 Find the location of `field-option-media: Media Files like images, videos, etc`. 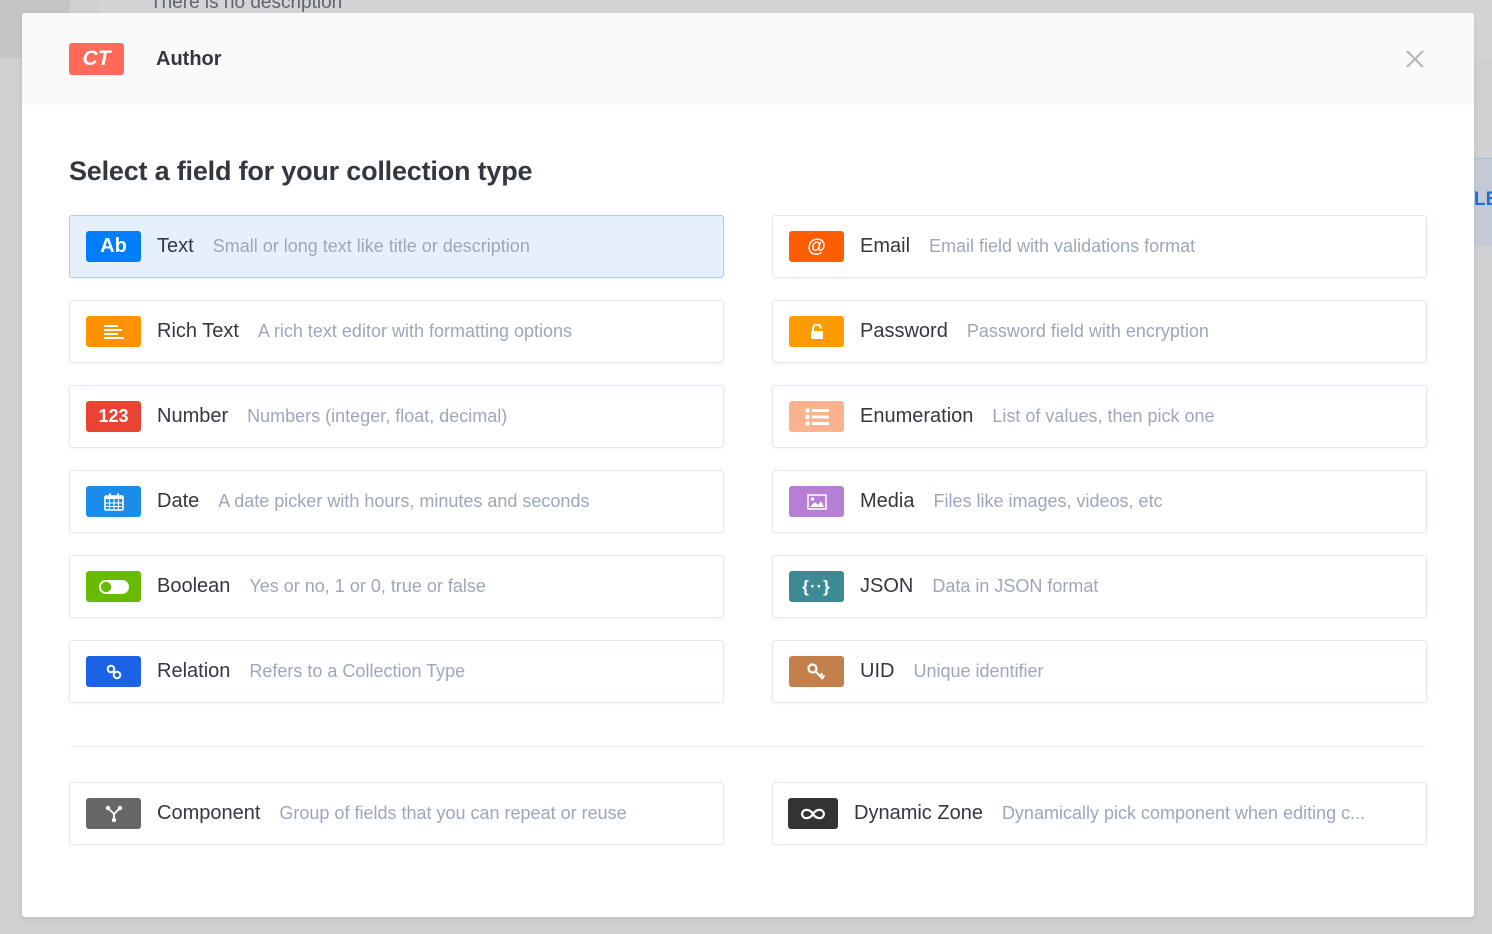

field-option-media: Media Files like images, videos, etc is located at coordinates (1099, 501).